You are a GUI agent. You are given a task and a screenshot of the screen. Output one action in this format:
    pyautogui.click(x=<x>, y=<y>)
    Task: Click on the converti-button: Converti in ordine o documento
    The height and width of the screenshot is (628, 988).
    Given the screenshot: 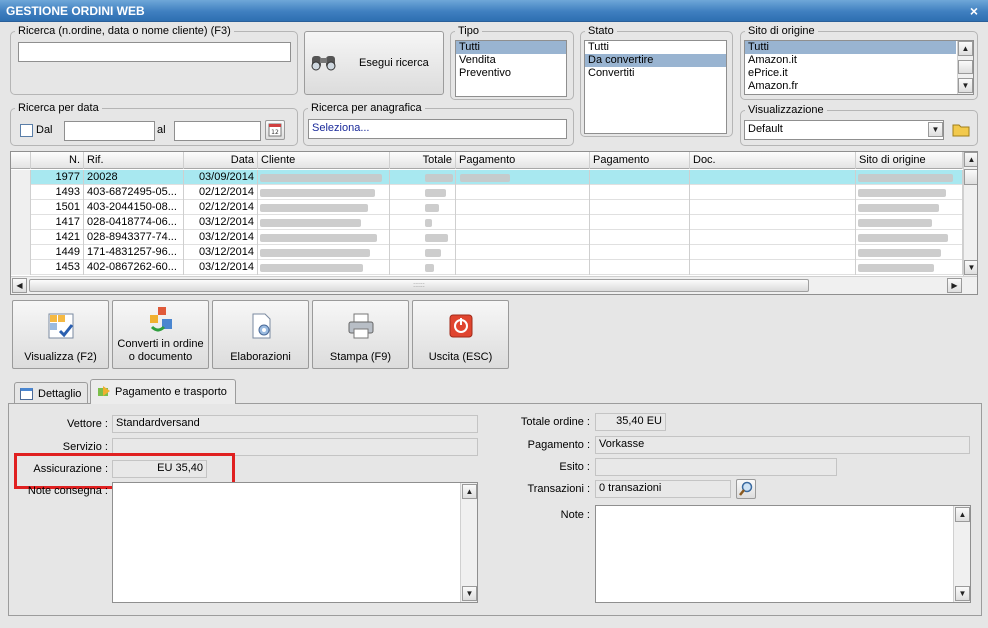 What is the action you would take?
    pyautogui.click(x=160, y=334)
    